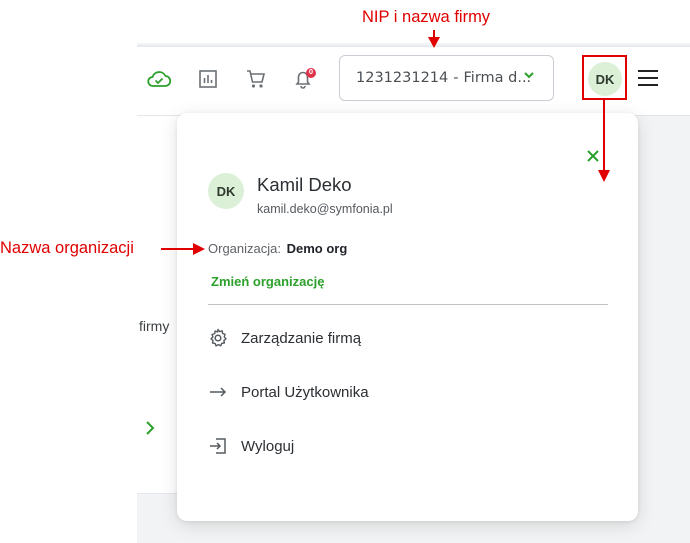  Describe the element at coordinates (604, 141) in the screenshot. I see `annotation-arrow-avatar` at that location.